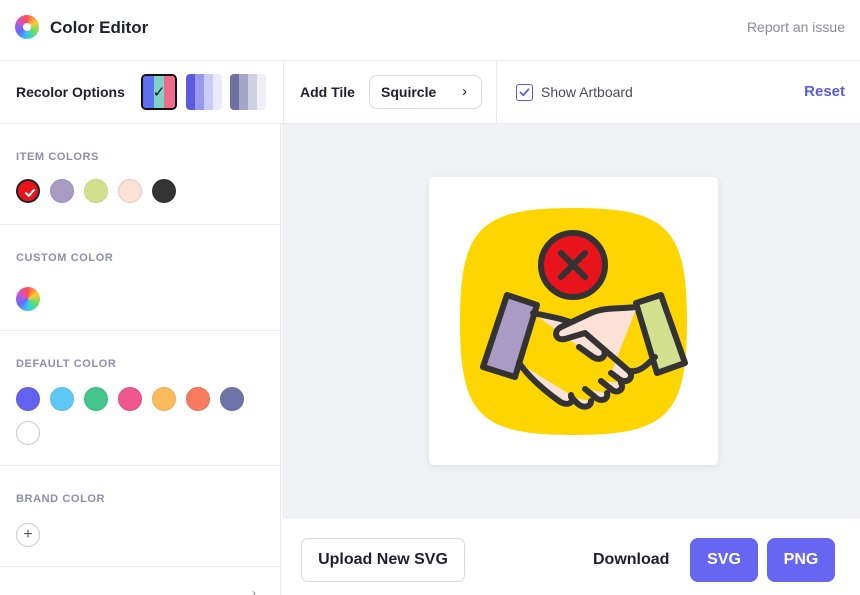  What do you see at coordinates (57, 157) in the screenshot?
I see `item-colors-title: ITEM COLORS` at bounding box center [57, 157].